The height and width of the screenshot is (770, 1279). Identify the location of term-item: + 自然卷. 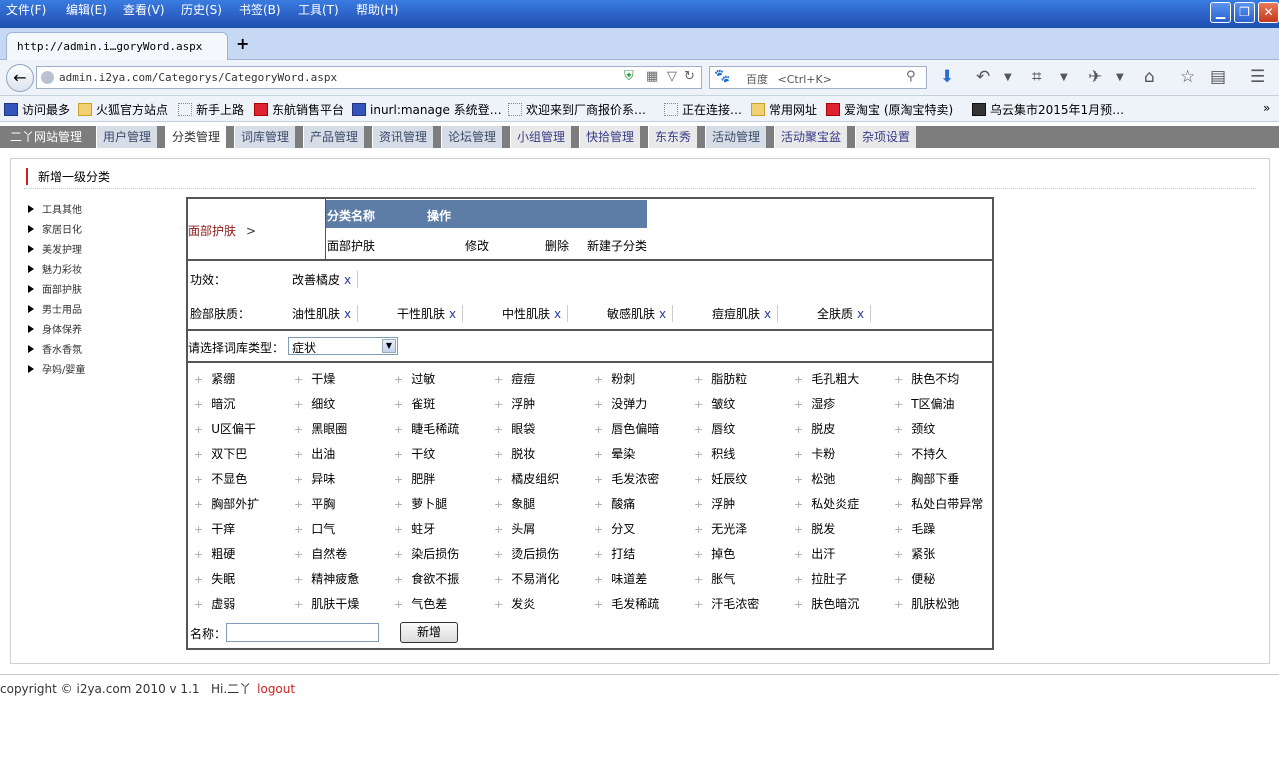
(320, 553).